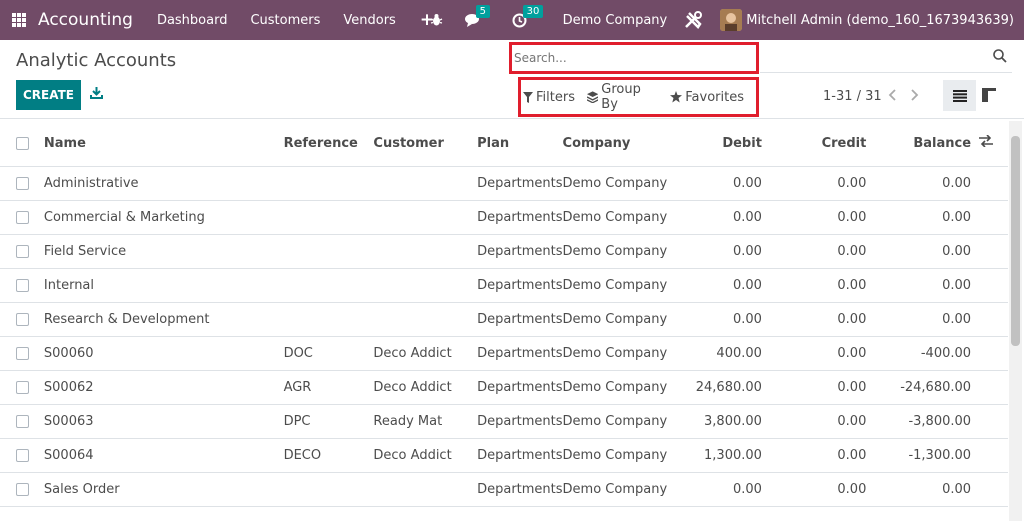  I want to click on cell-customer: Ready Mat, so click(425, 421).